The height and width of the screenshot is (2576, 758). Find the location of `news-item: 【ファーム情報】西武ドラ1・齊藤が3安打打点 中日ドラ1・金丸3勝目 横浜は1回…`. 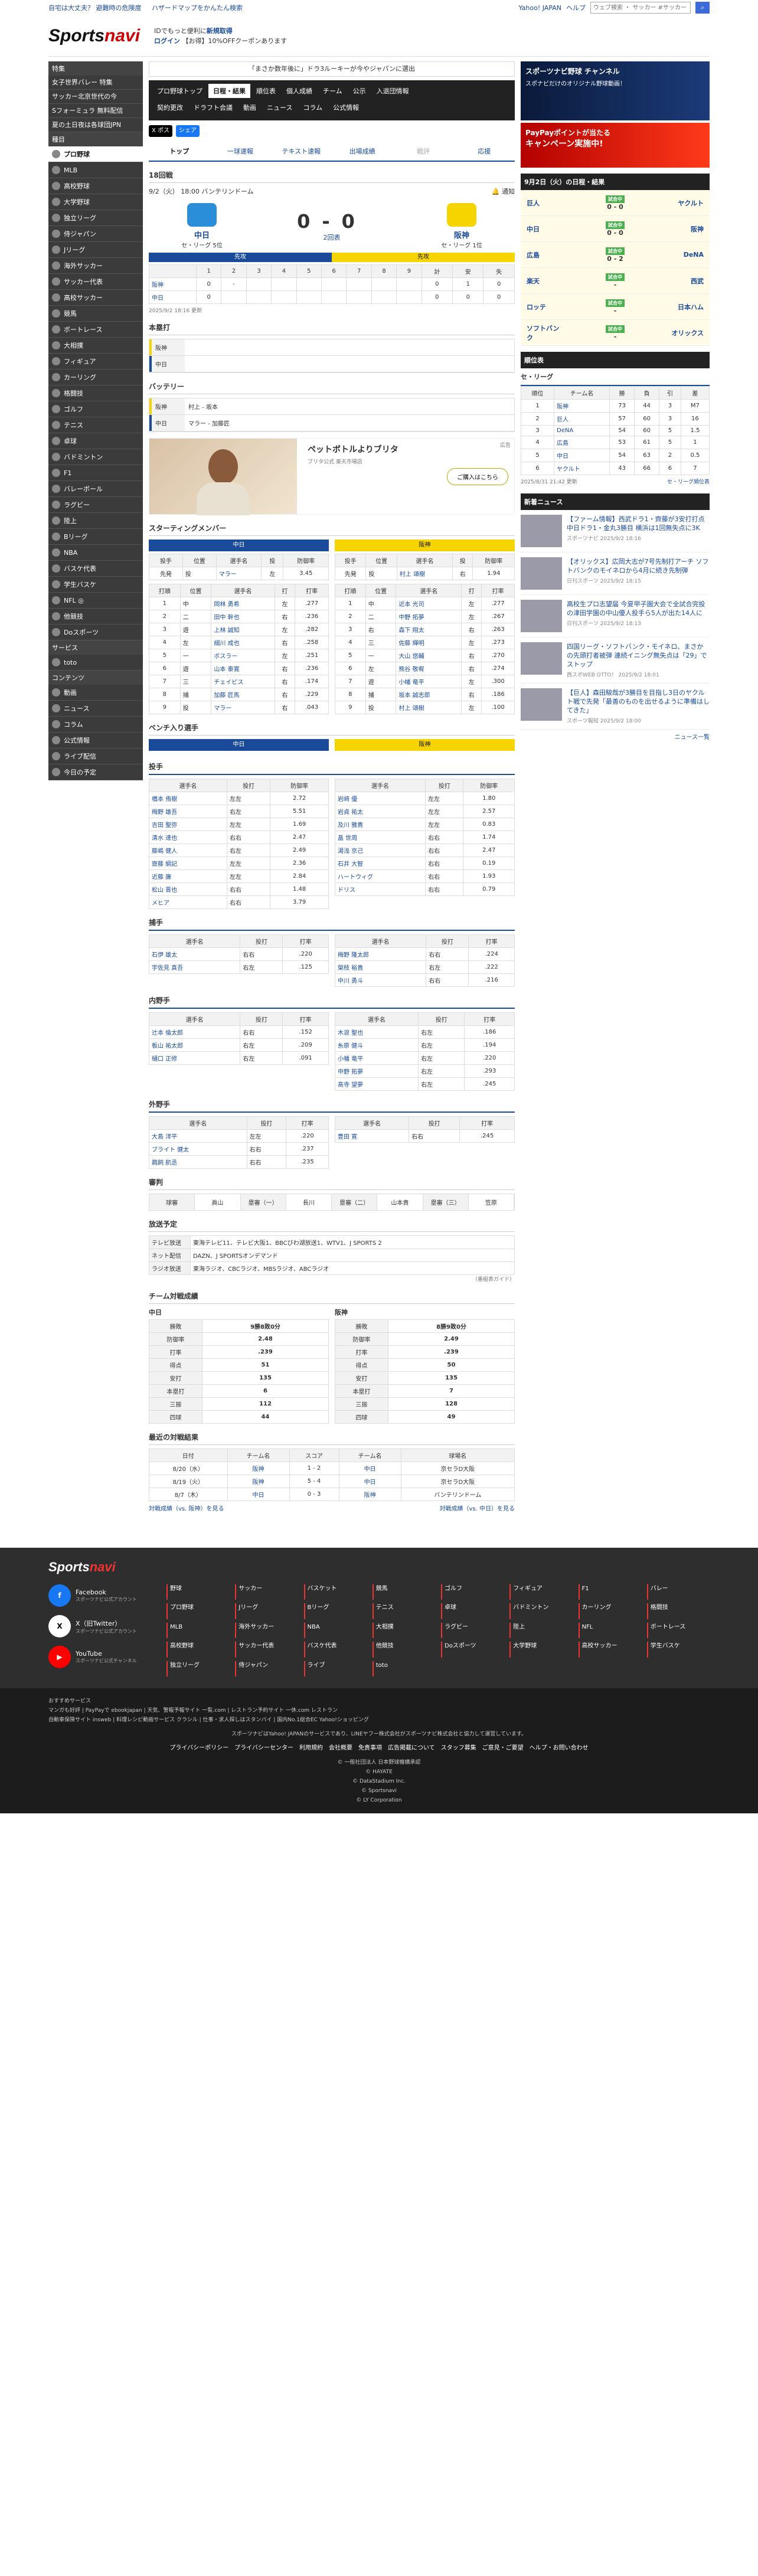

news-item: 【ファーム情報】西武ドラ1・齊藤が3安打打点 中日ドラ1・金丸3勝目 横浜は1回… is located at coordinates (615, 531).